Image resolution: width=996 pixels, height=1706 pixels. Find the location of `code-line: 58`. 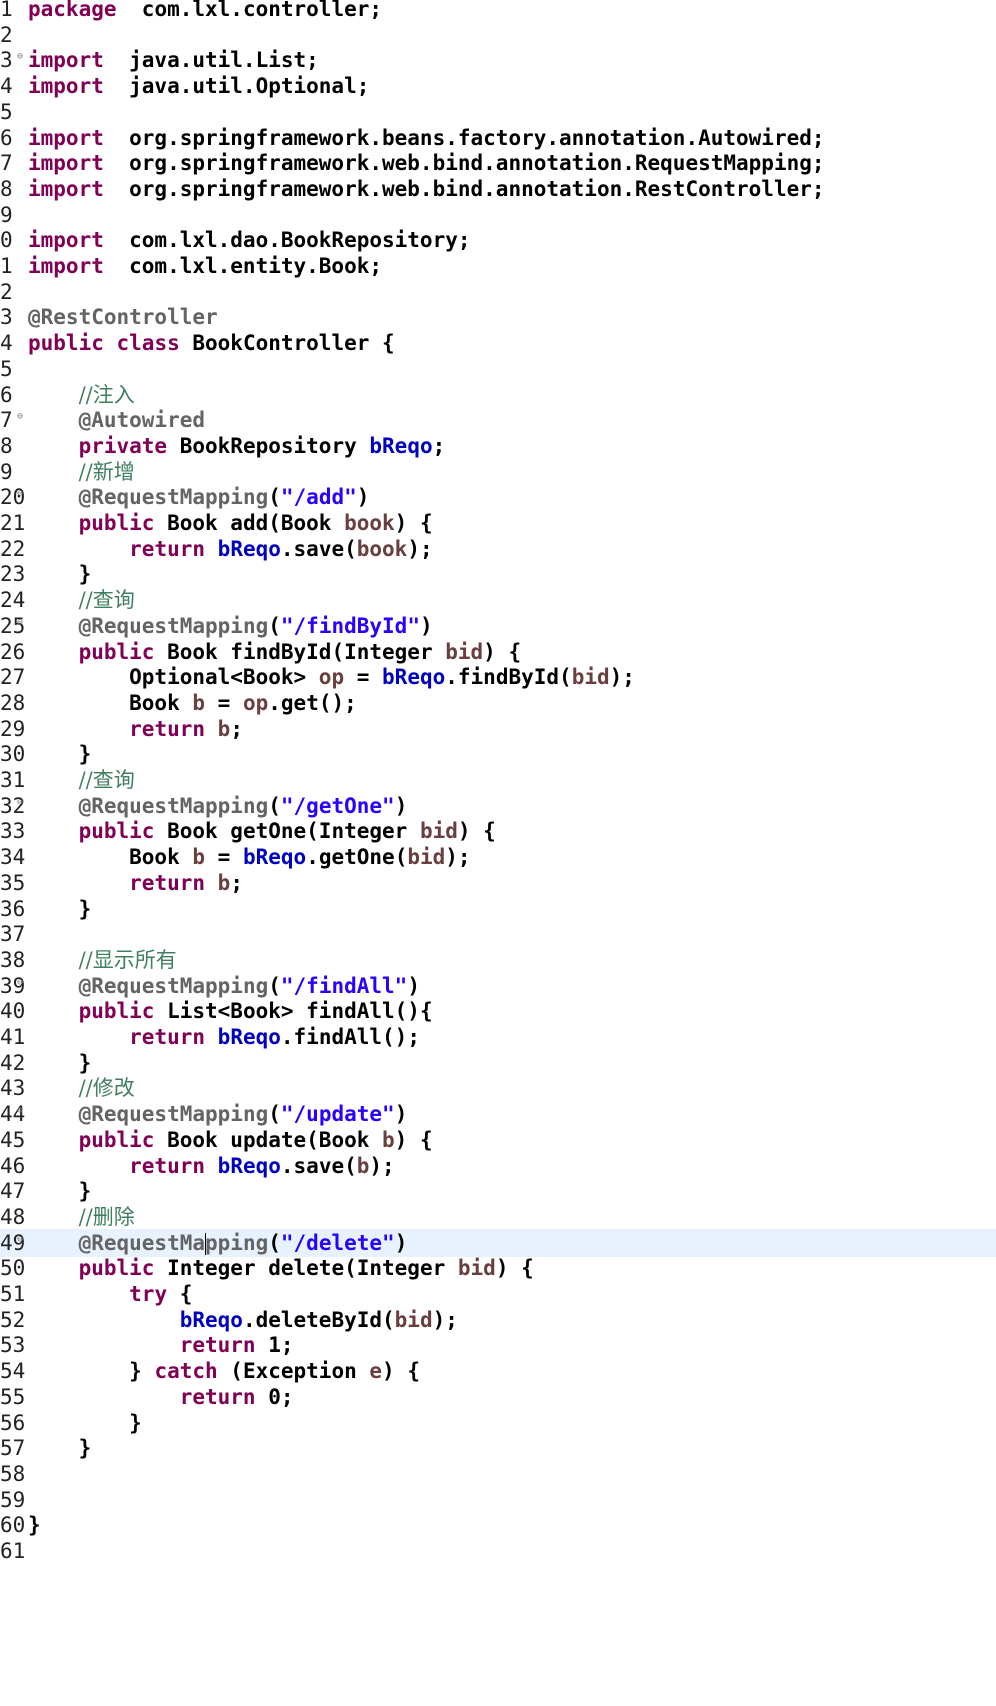

code-line: 58 is located at coordinates (498, 1474).